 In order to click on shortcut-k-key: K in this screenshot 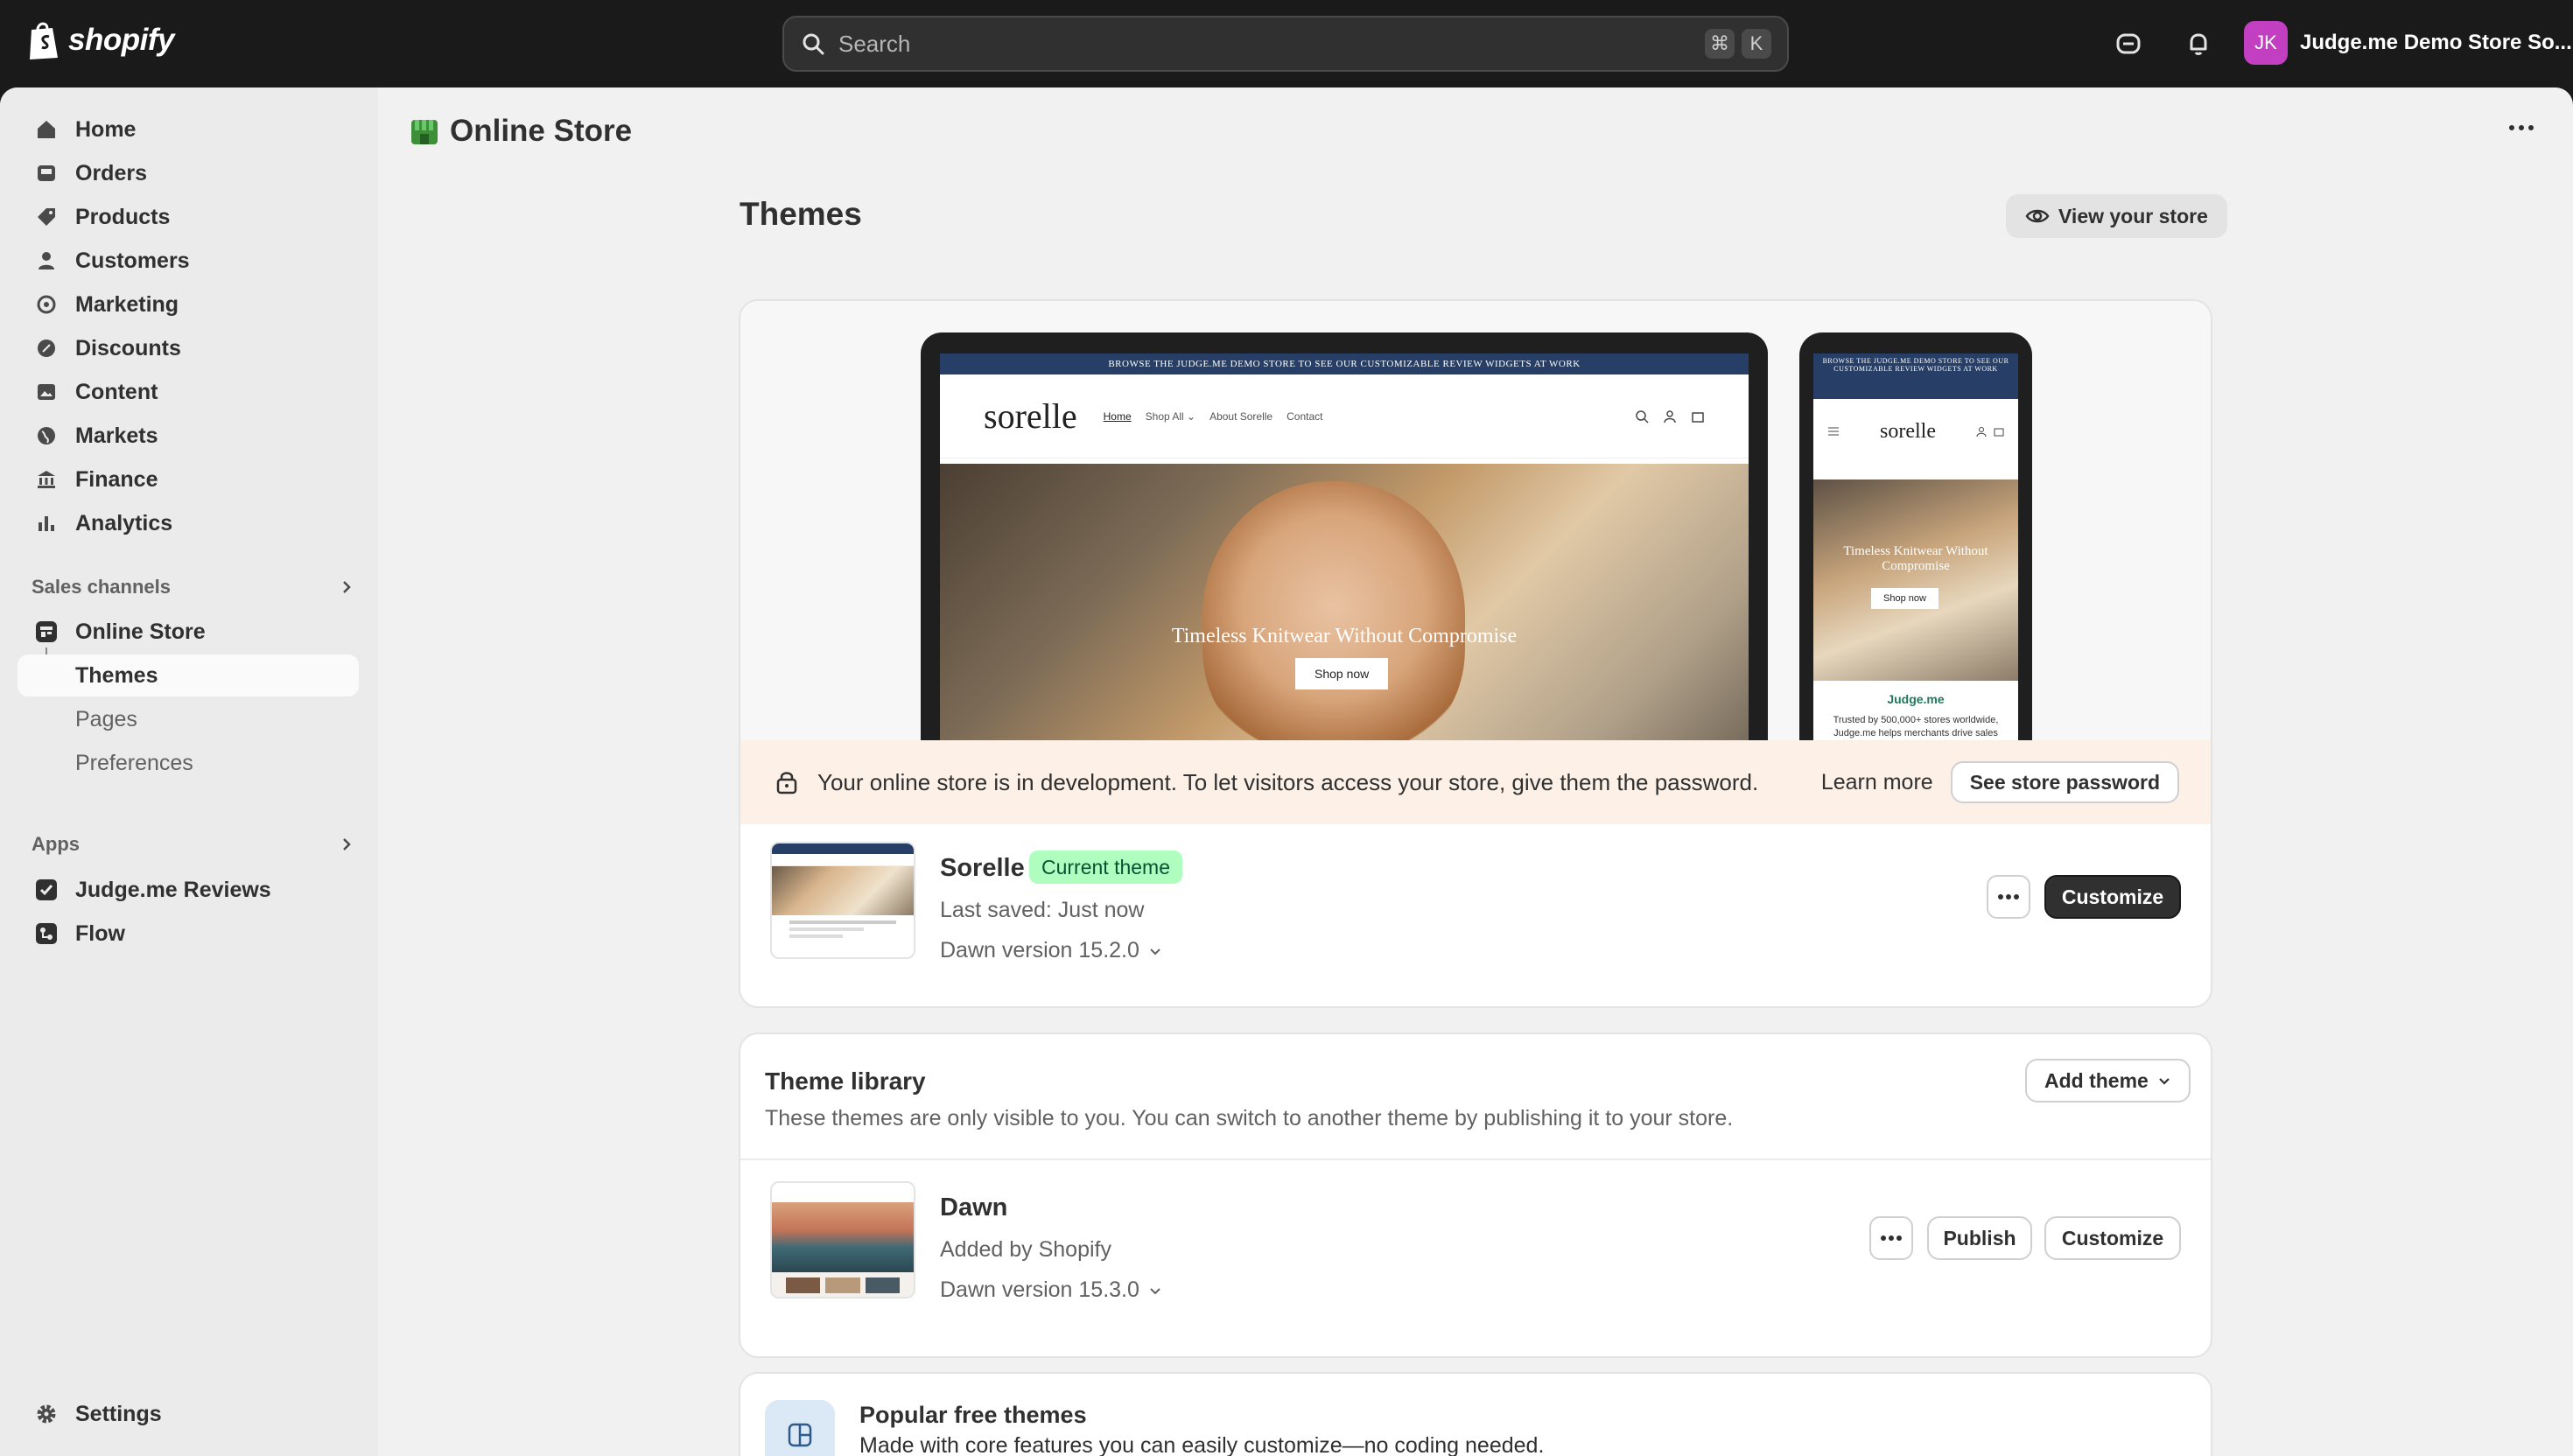, I will do `click(1756, 44)`.